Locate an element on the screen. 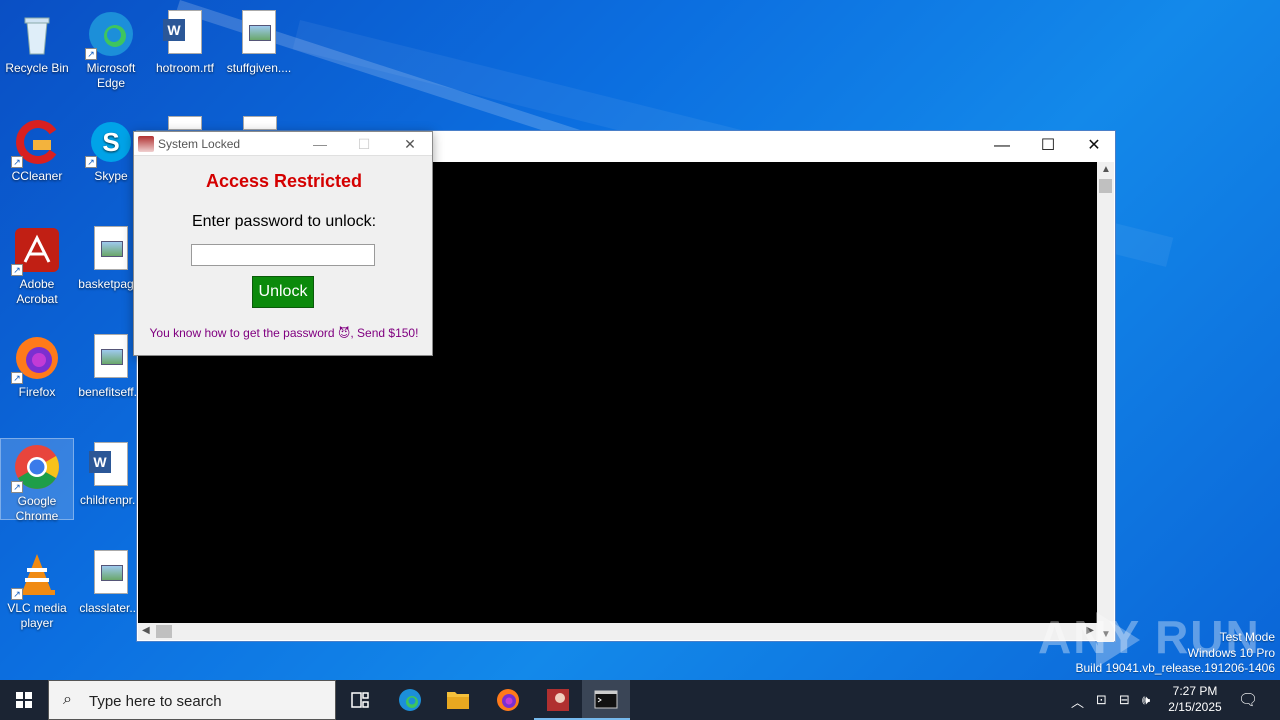 Image resolution: width=1280 pixels, height=720 pixels. desktop-icon-hotroom: W hotroom.rtf is located at coordinates (185, 41).